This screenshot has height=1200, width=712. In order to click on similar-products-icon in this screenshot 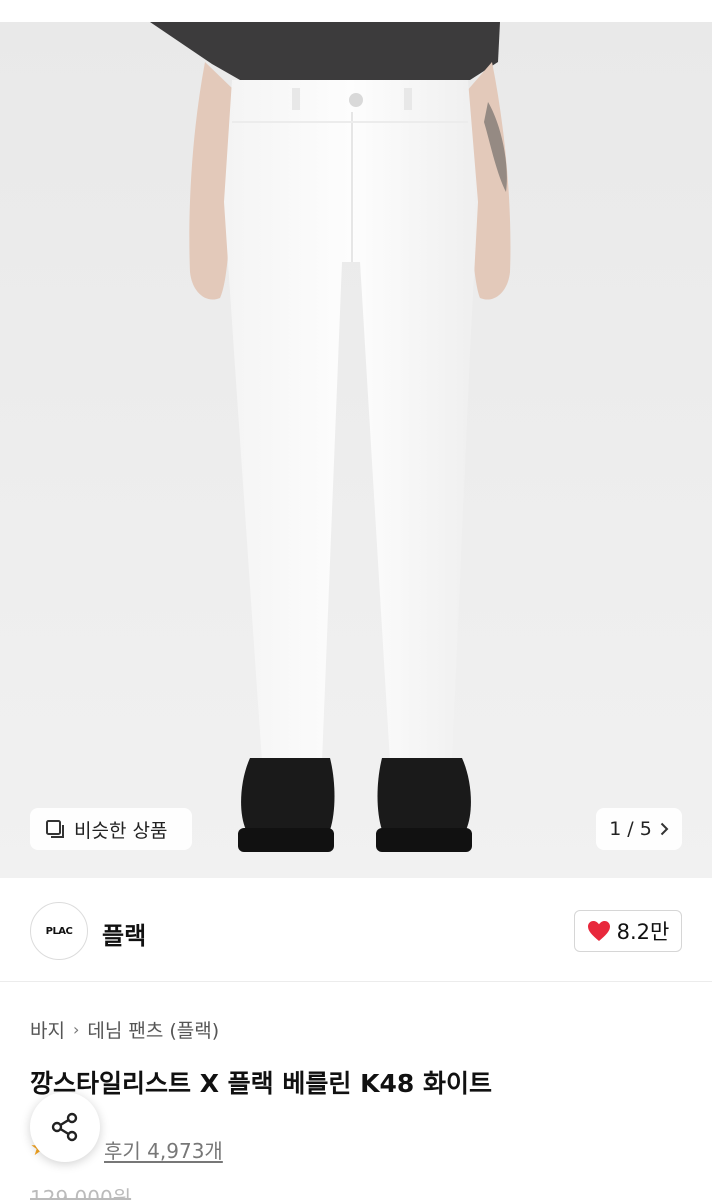, I will do `click(55, 829)`.